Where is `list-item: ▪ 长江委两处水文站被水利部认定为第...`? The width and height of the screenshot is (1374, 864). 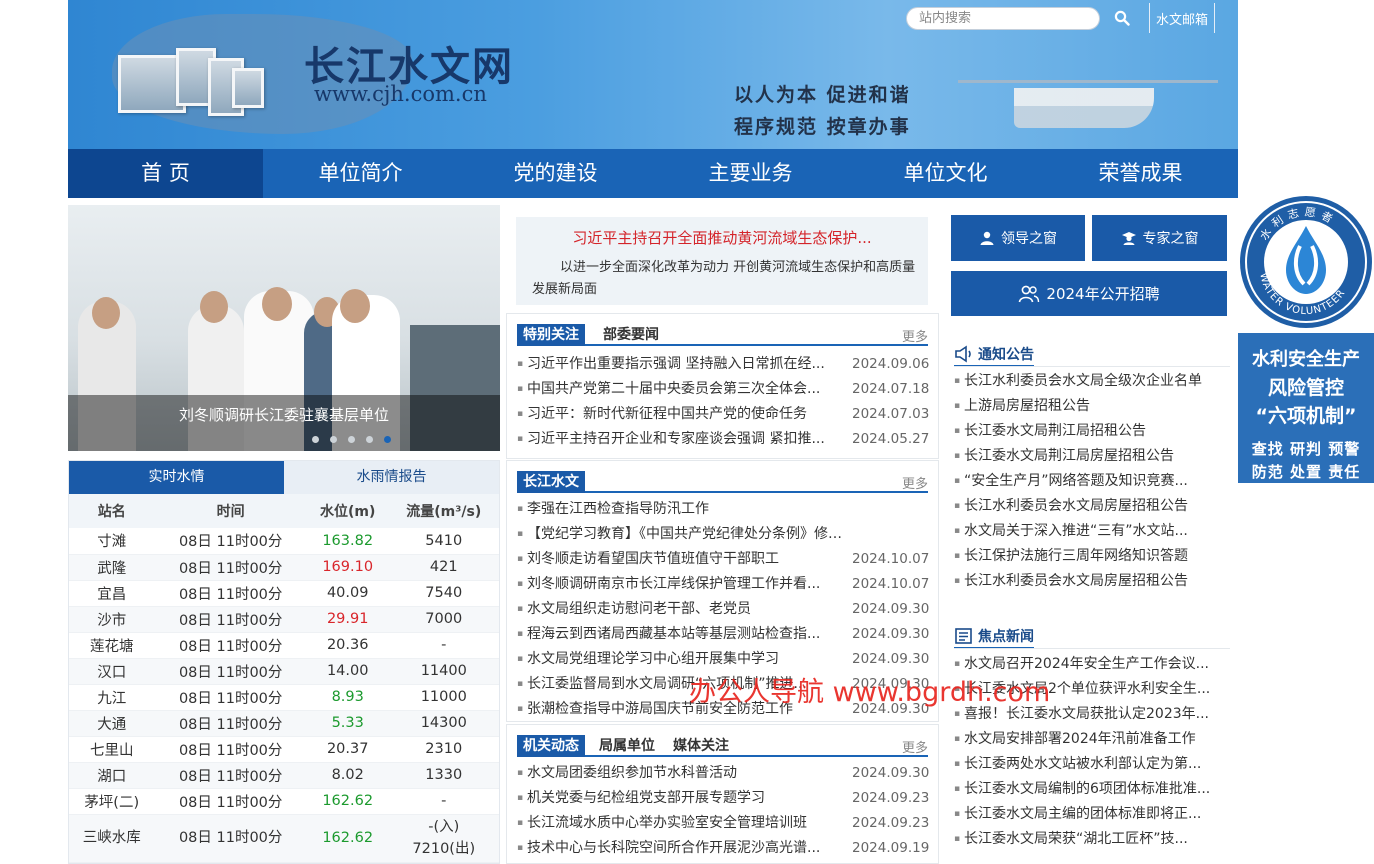
list-item: ▪ 长江委两处水文站被水利部认定为第... is located at coordinates (1092, 764).